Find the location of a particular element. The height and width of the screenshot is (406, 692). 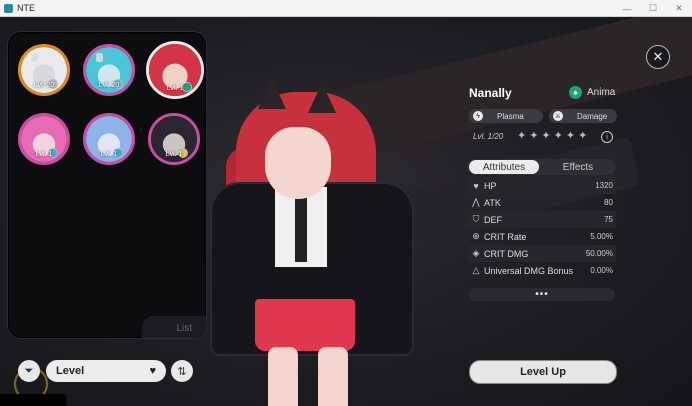

roster-card-2: Lvl. 20 is located at coordinates (109, 70).